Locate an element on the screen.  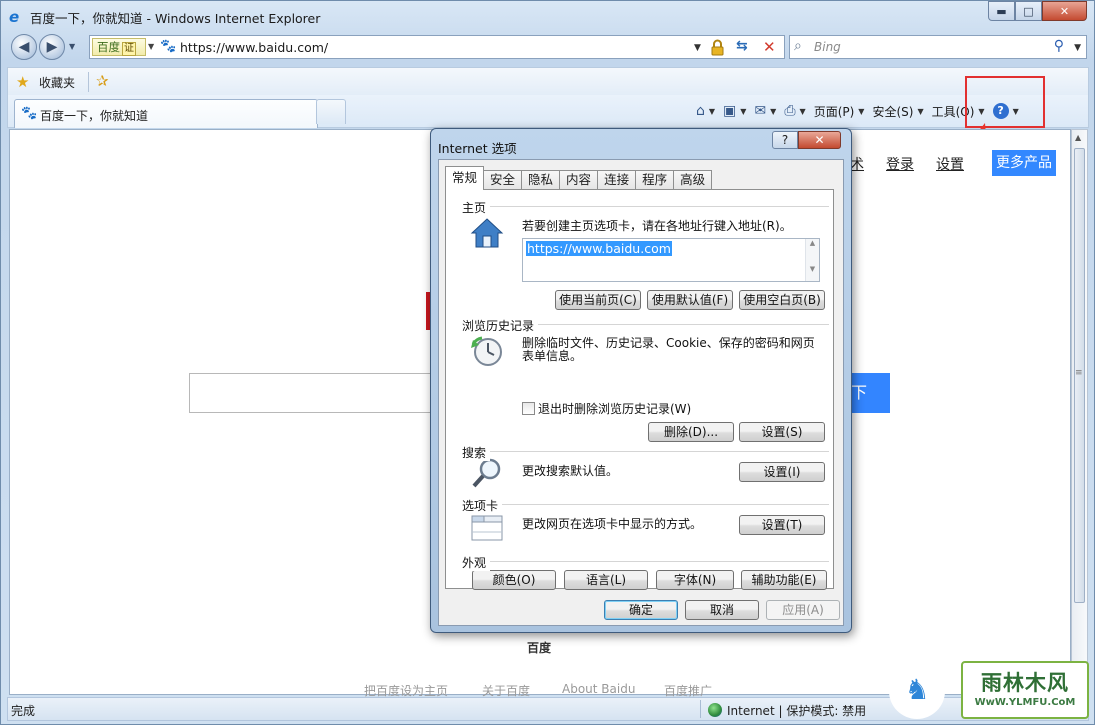
site-identity-badge: 百度证 is located at coordinates (119, 47).